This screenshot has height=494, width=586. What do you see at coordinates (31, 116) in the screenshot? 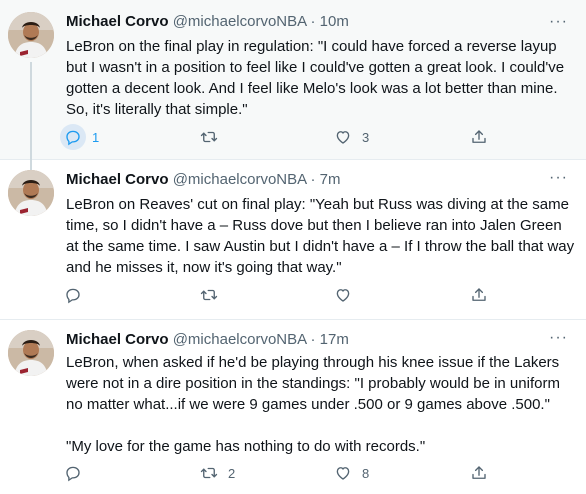
I see `thread-connector-line` at bounding box center [31, 116].